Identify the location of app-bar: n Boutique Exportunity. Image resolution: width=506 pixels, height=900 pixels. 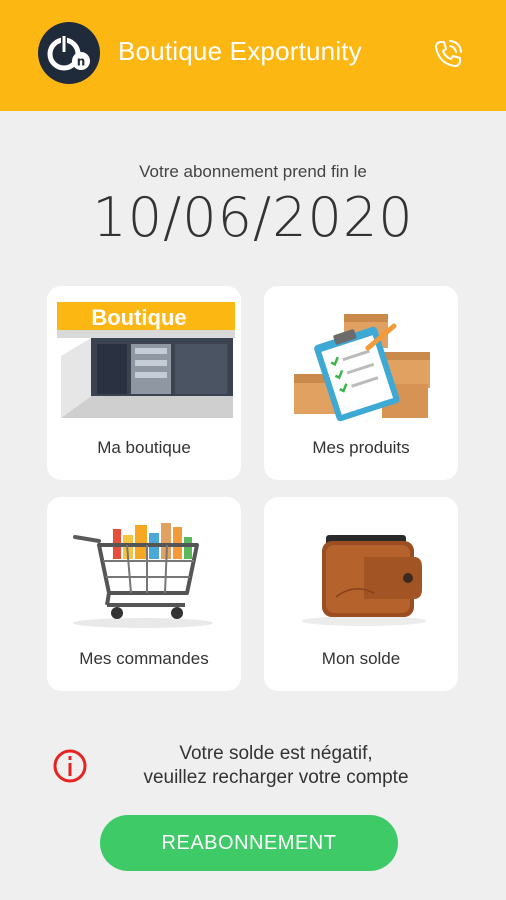
(253, 55).